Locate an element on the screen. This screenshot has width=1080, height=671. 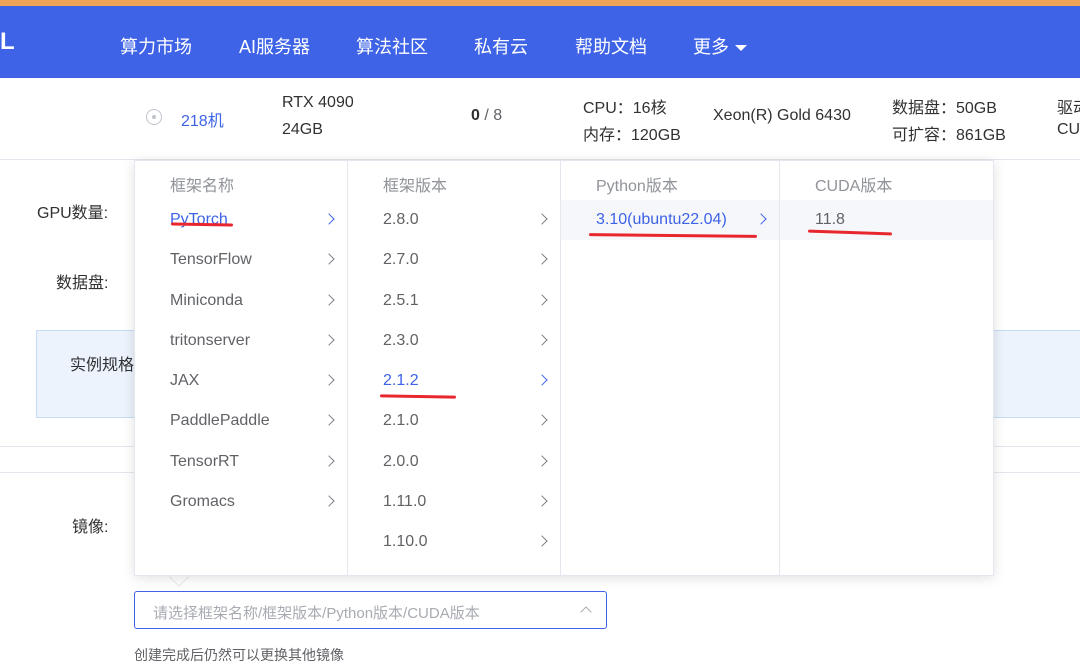
nav-item-help-docs: 帮助文档 is located at coordinates (611, 46).